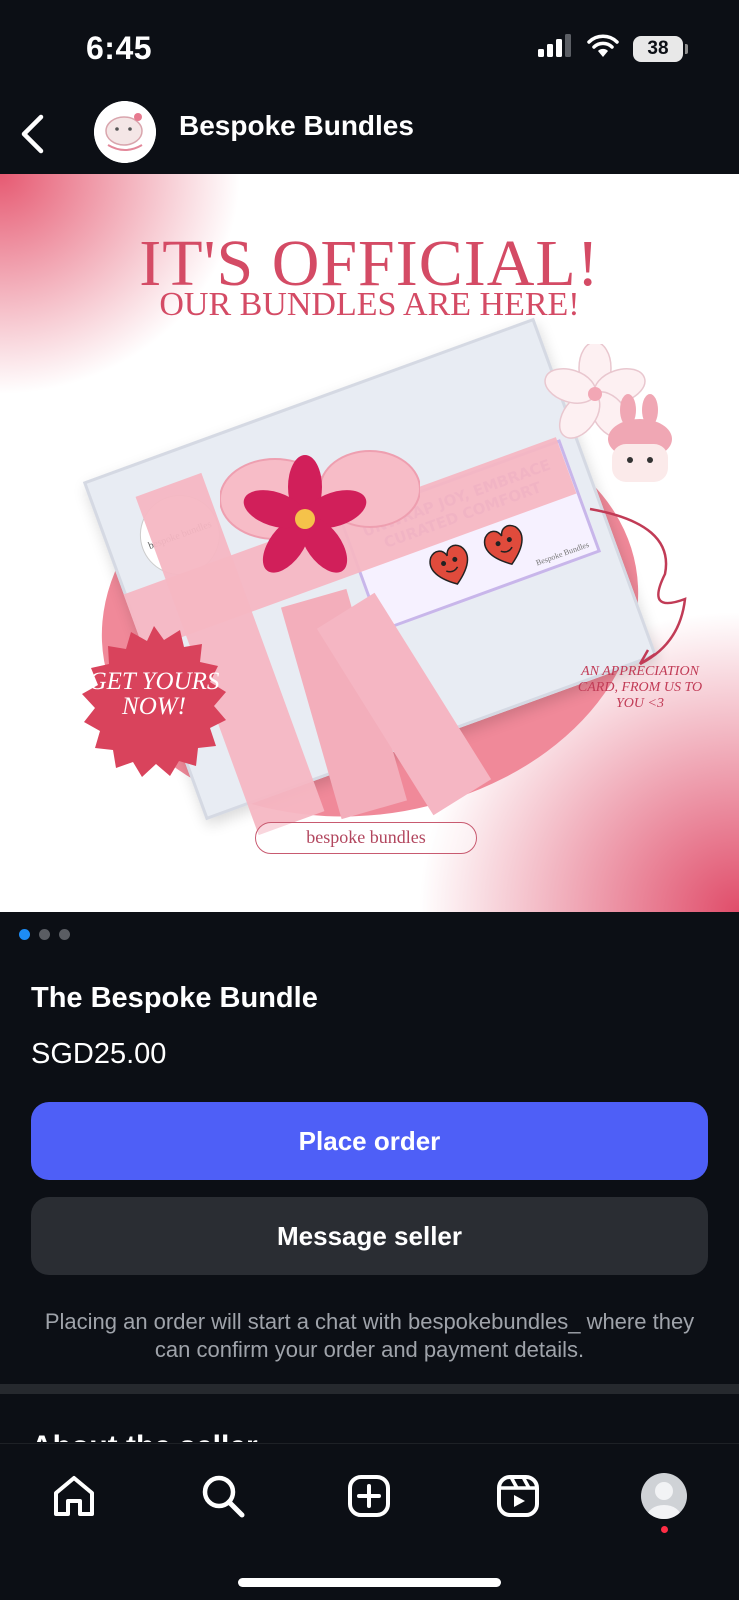 The width and height of the screenshot is (739, 1600). What do you see at coordinates (664, 1529) in the screenshot?
I see `notification-dot` at bounding box center [664, 1529].